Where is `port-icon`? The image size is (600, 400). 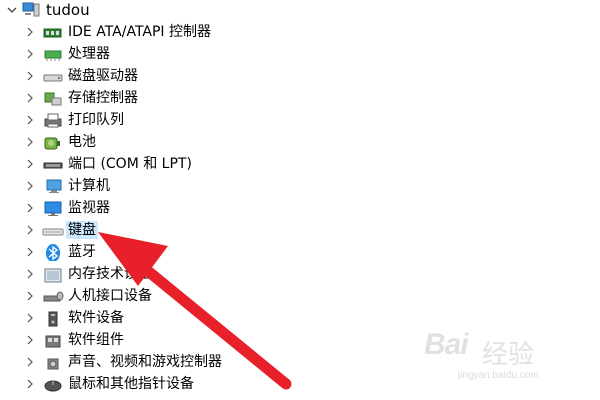
port-icon is located at coordinates (53, 165).